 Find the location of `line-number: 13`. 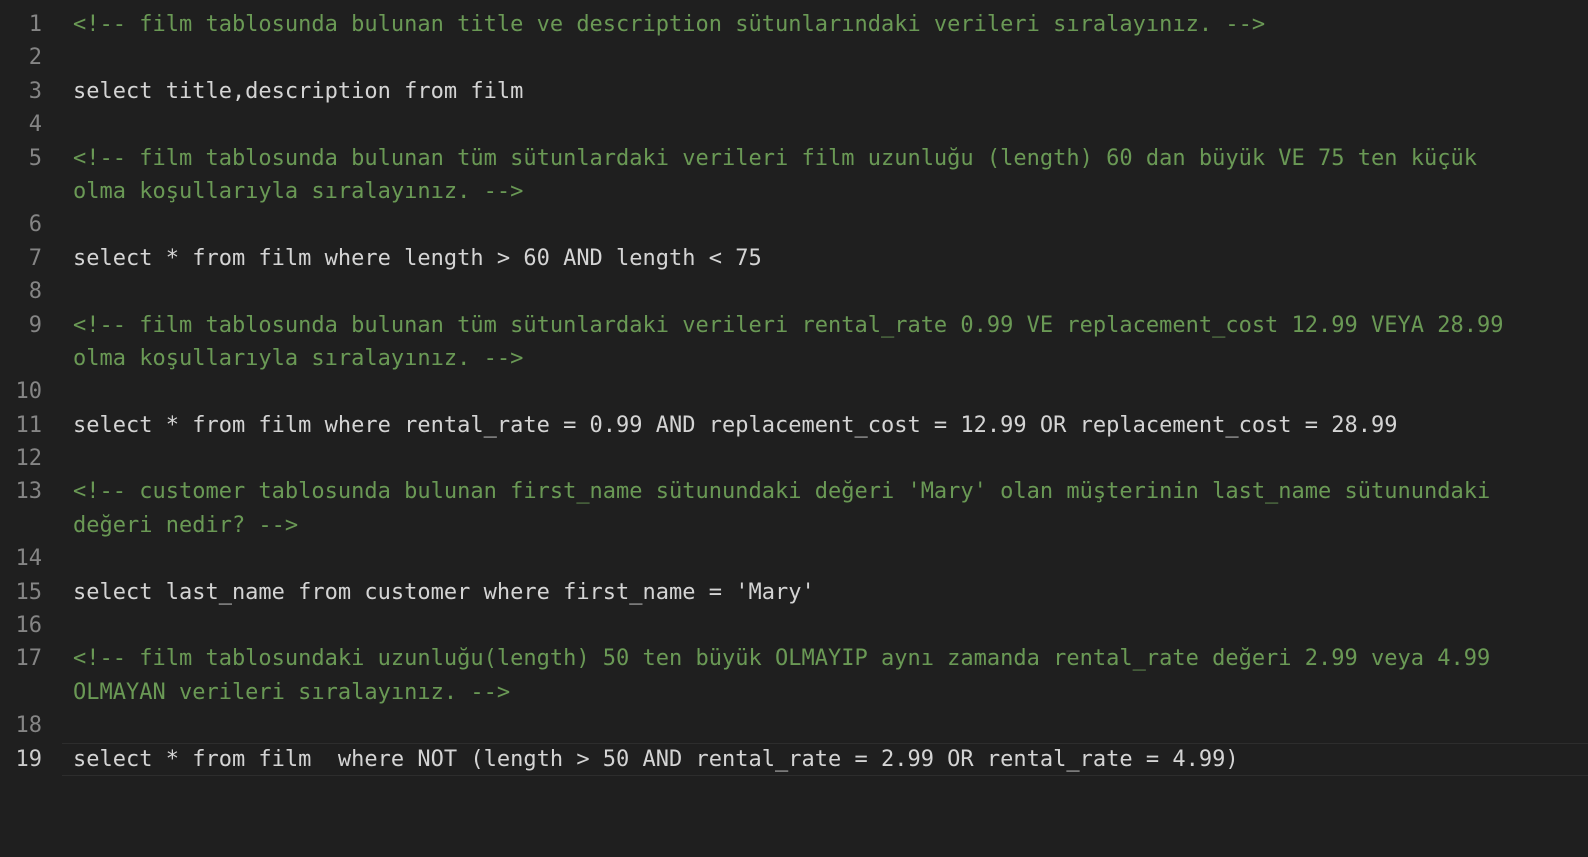

line-number: 13 is located at coordinates (29, 492).